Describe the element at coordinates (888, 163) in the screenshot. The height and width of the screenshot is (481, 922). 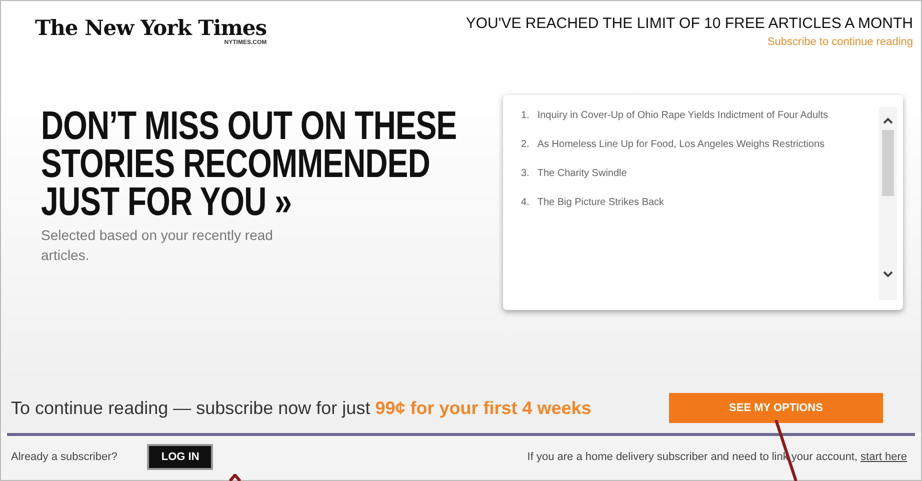
I see `scrollbar-thumb` at that location.